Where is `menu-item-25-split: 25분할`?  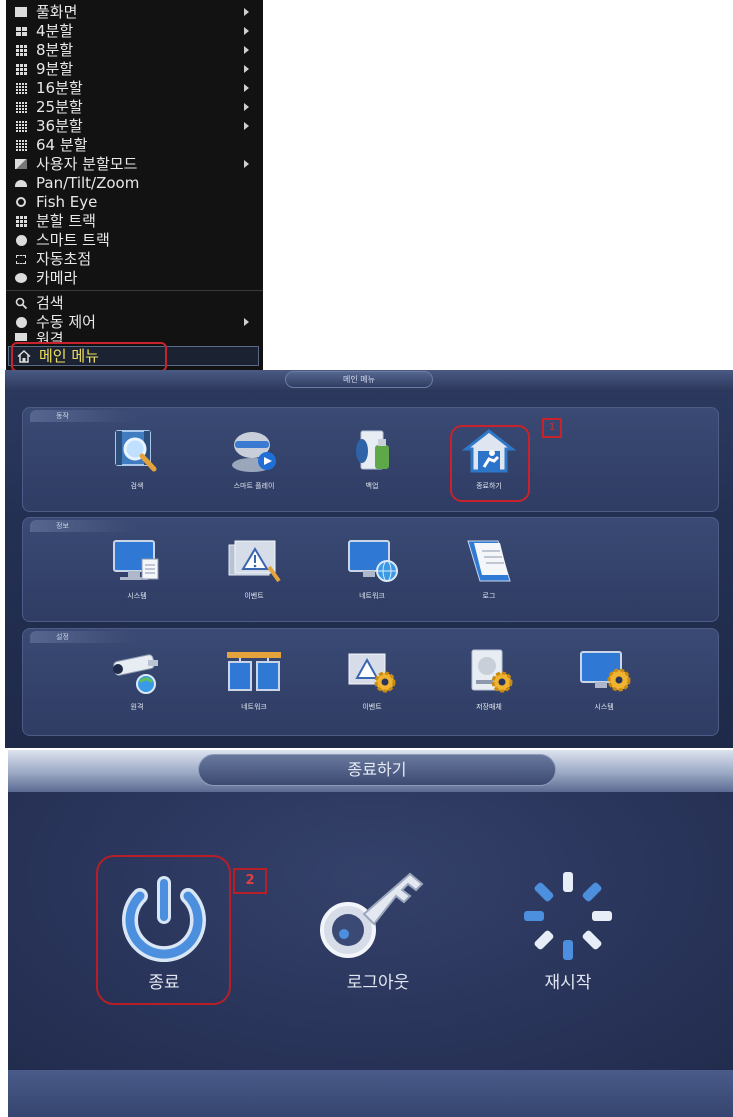 menu-item-25-split: 25분할 is located at coordinates (134, 107).